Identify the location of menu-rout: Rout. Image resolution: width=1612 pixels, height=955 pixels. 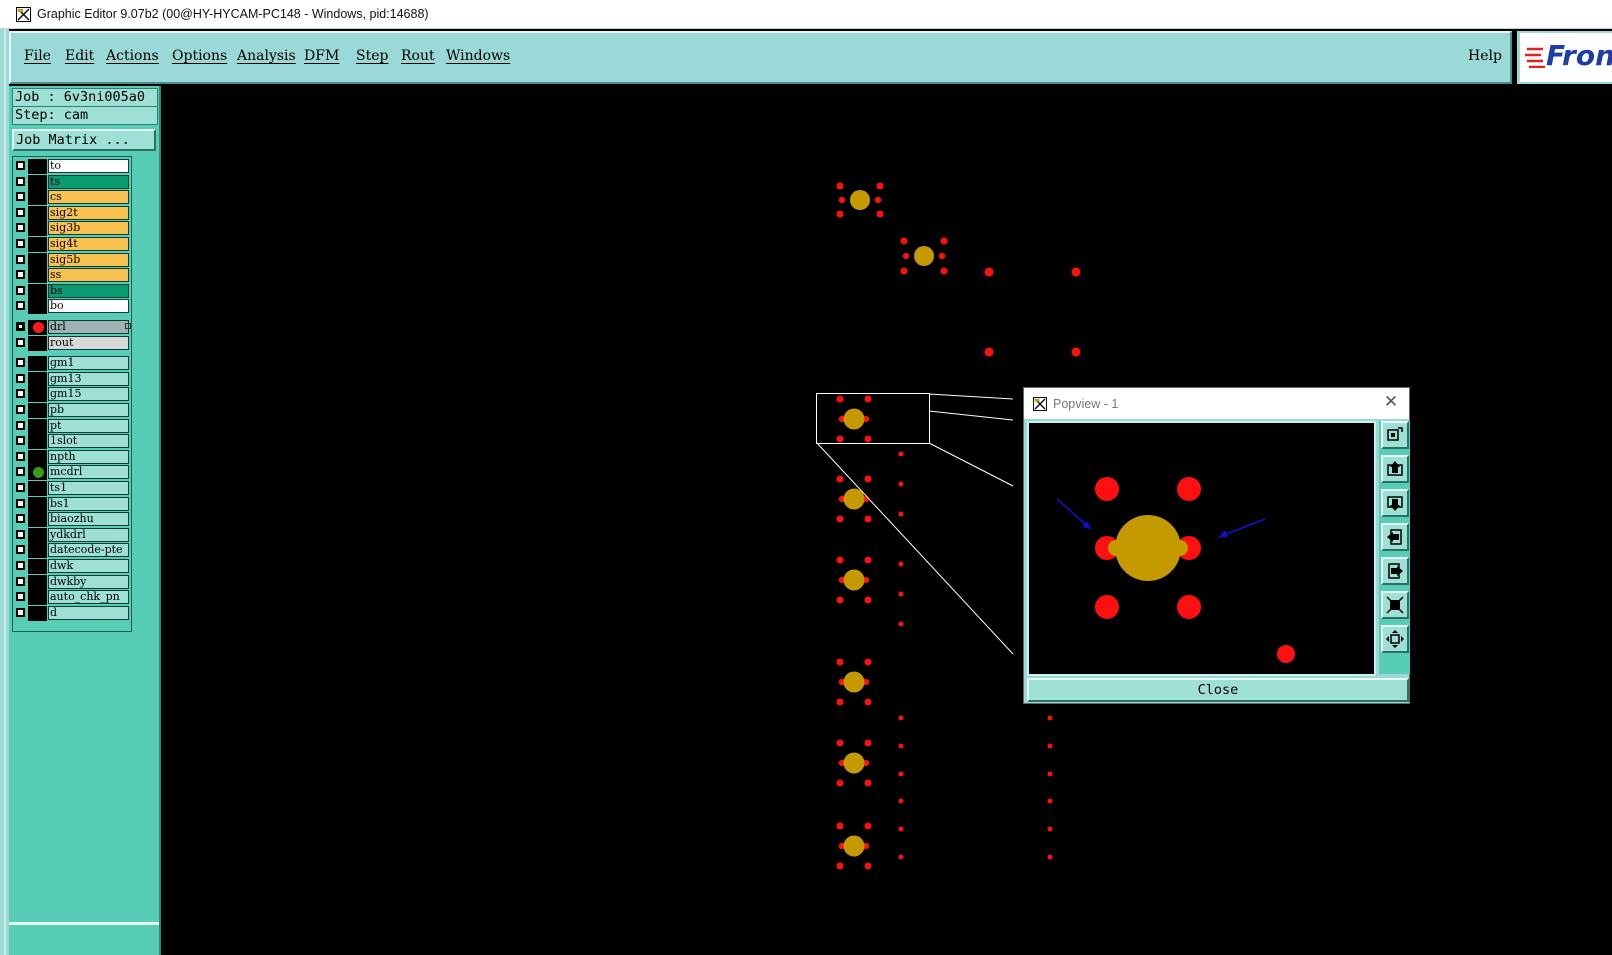
(418, 56).